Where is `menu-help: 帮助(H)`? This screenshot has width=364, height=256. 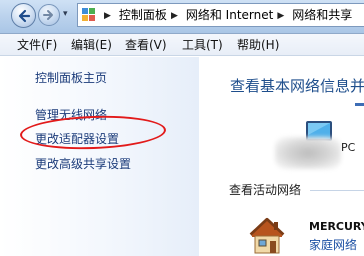
menu-help: 帮助(H) is located at coordinates (258, 45).